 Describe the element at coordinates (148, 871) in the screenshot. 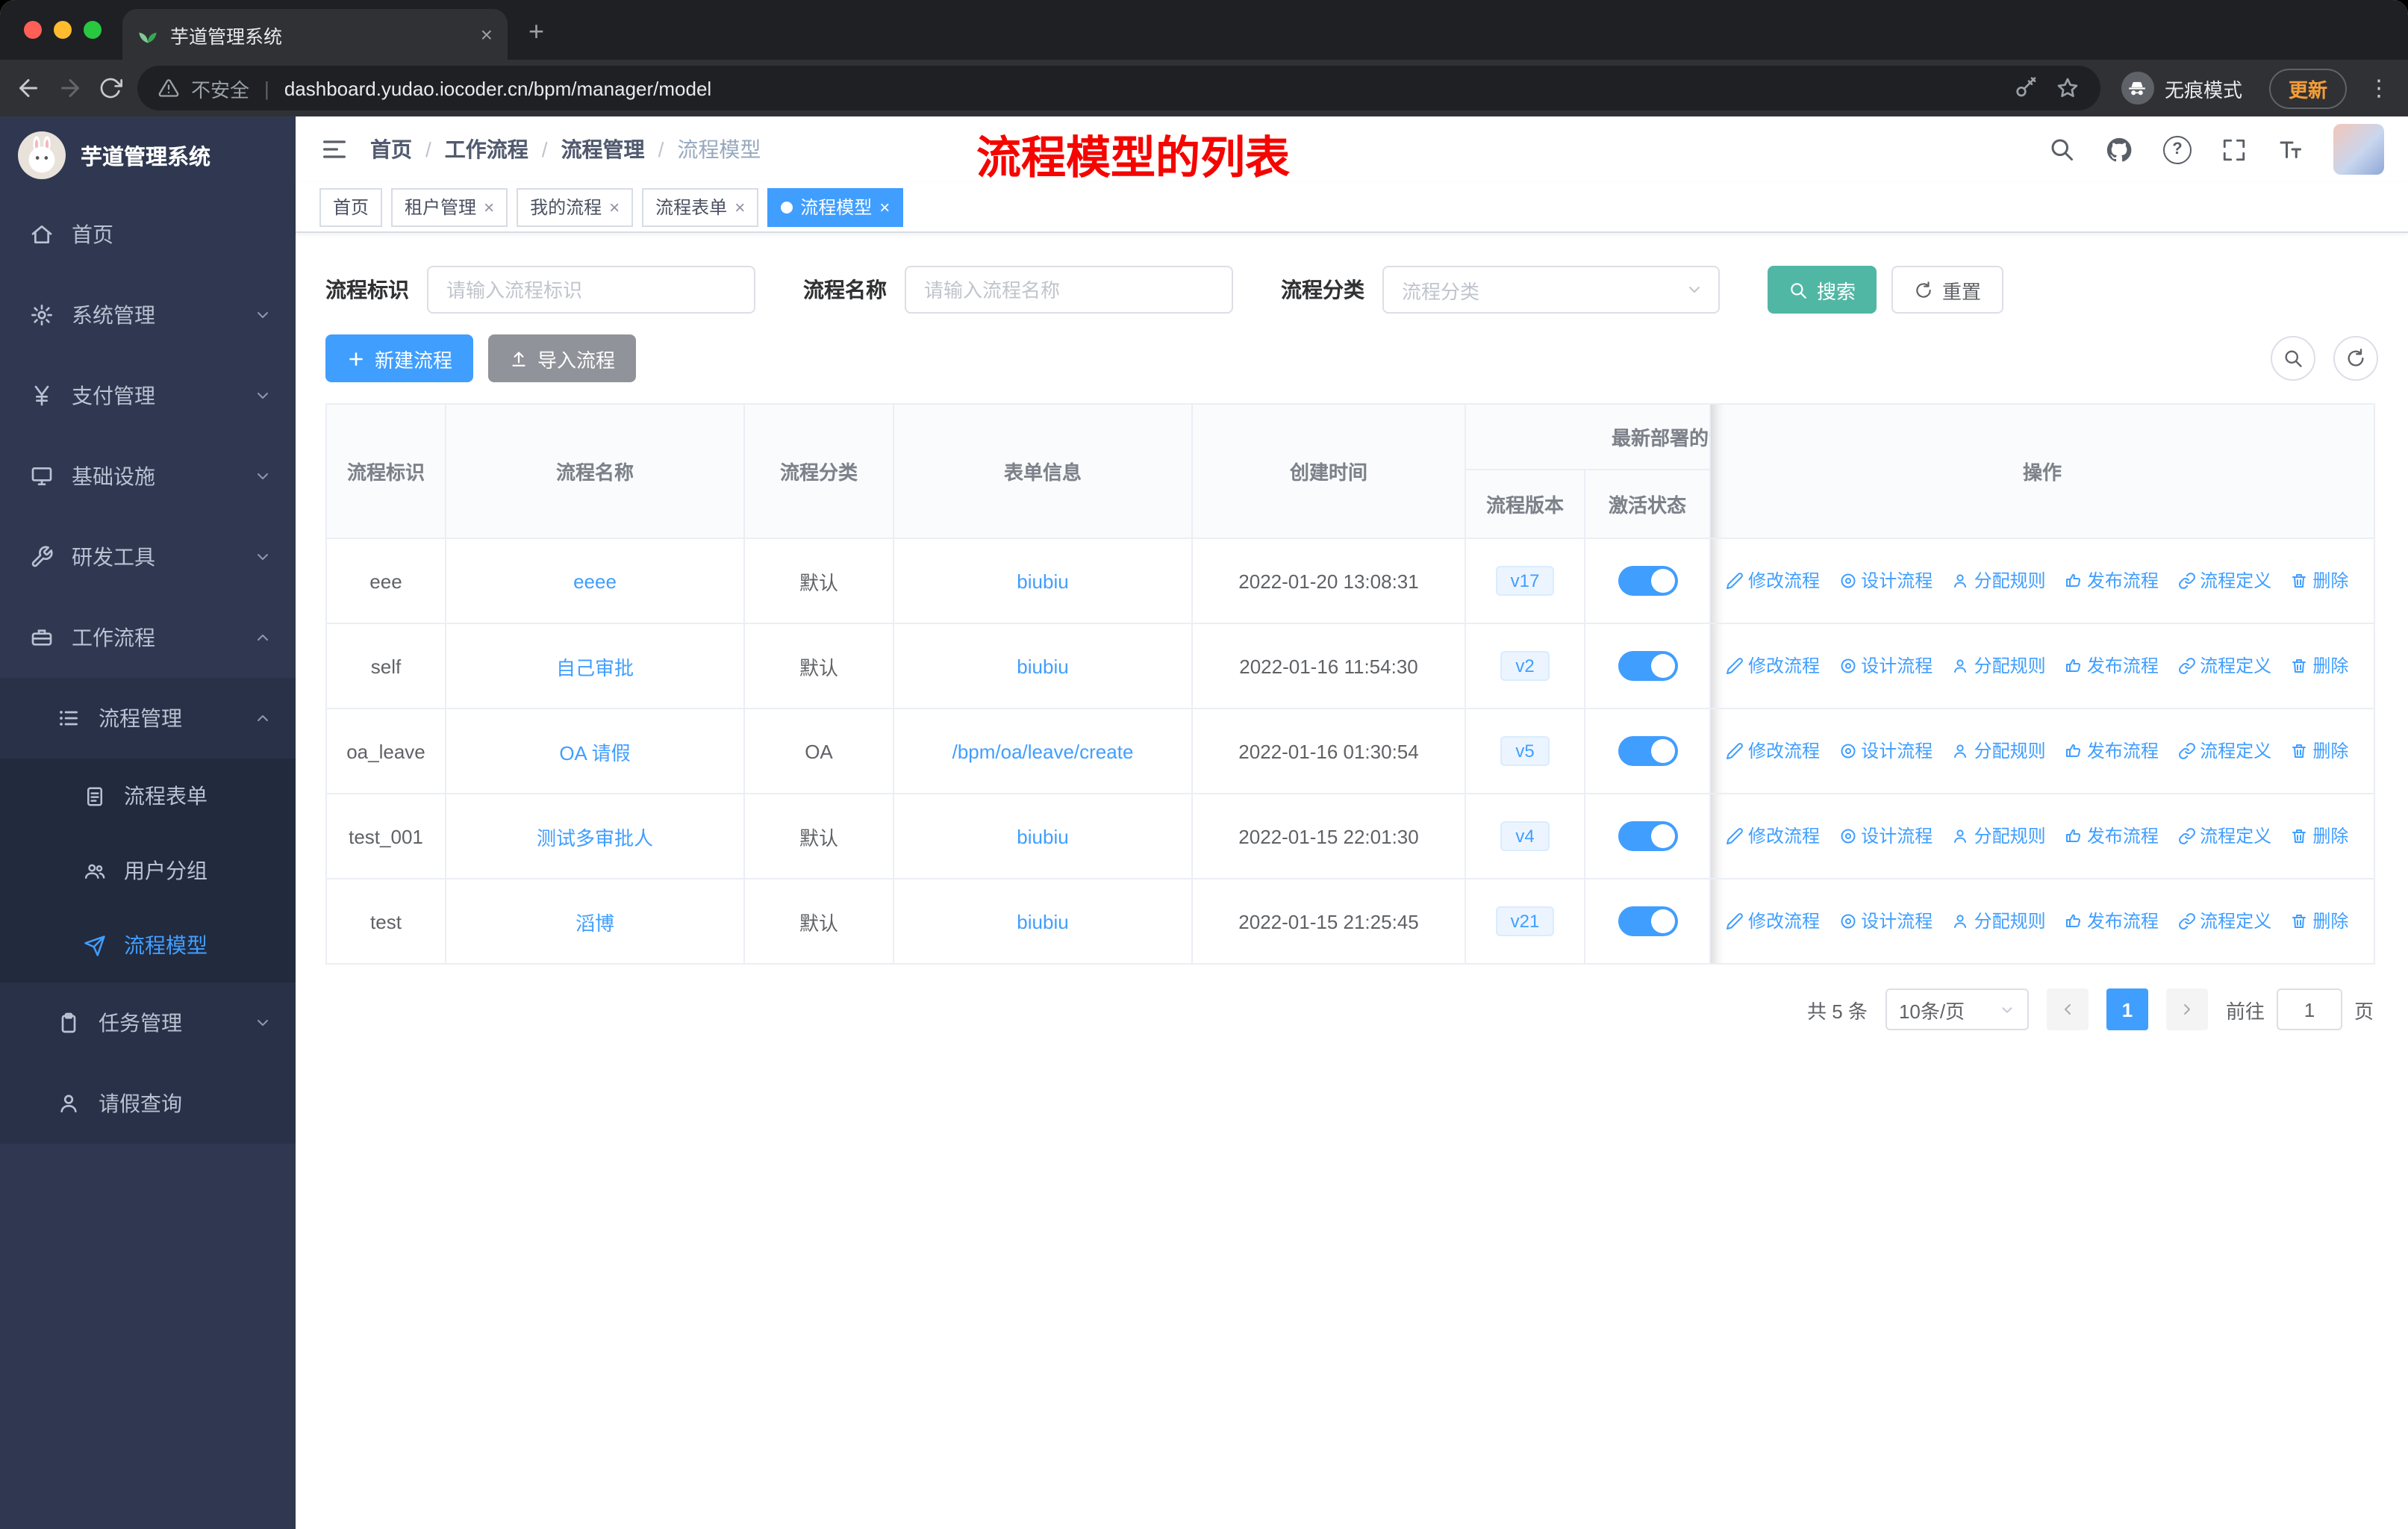

I see `sidebar-item-user-group: 用户分组` at that location.